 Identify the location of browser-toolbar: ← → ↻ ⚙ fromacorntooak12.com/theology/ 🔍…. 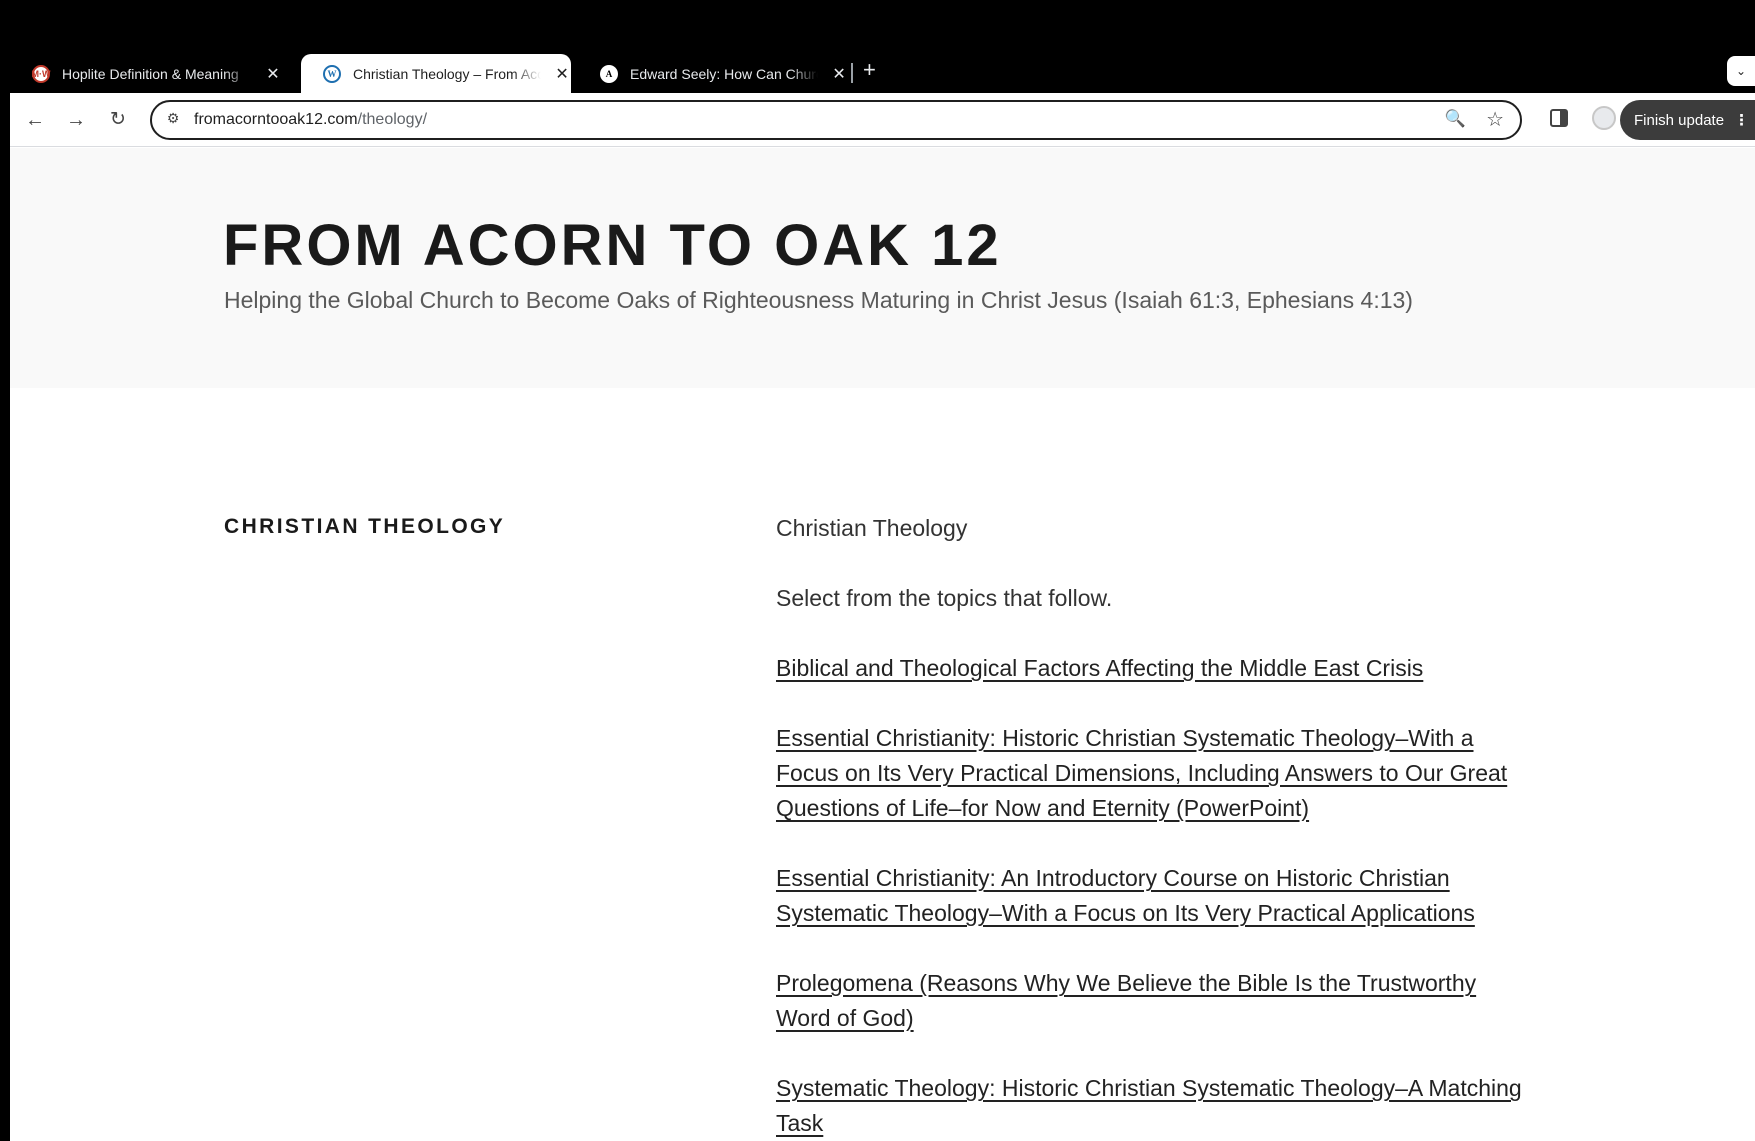
(882, 120).